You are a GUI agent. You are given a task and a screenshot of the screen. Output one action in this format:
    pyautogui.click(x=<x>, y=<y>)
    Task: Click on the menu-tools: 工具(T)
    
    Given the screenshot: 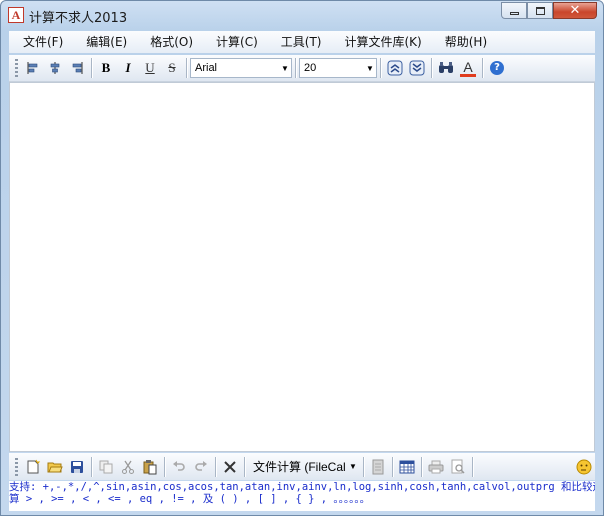 What is the action you would take?
    pyautogui.click(x=299, y=42)
    